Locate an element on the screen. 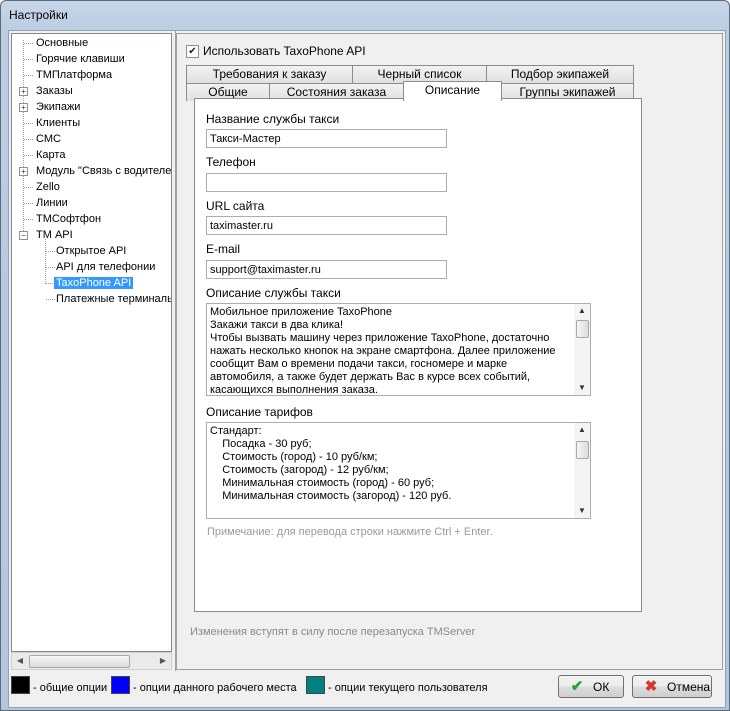 This screenshot has height=711, width=730. tree-item-hotkeys: Горячие клавиши is located at coordinates (80, 59).